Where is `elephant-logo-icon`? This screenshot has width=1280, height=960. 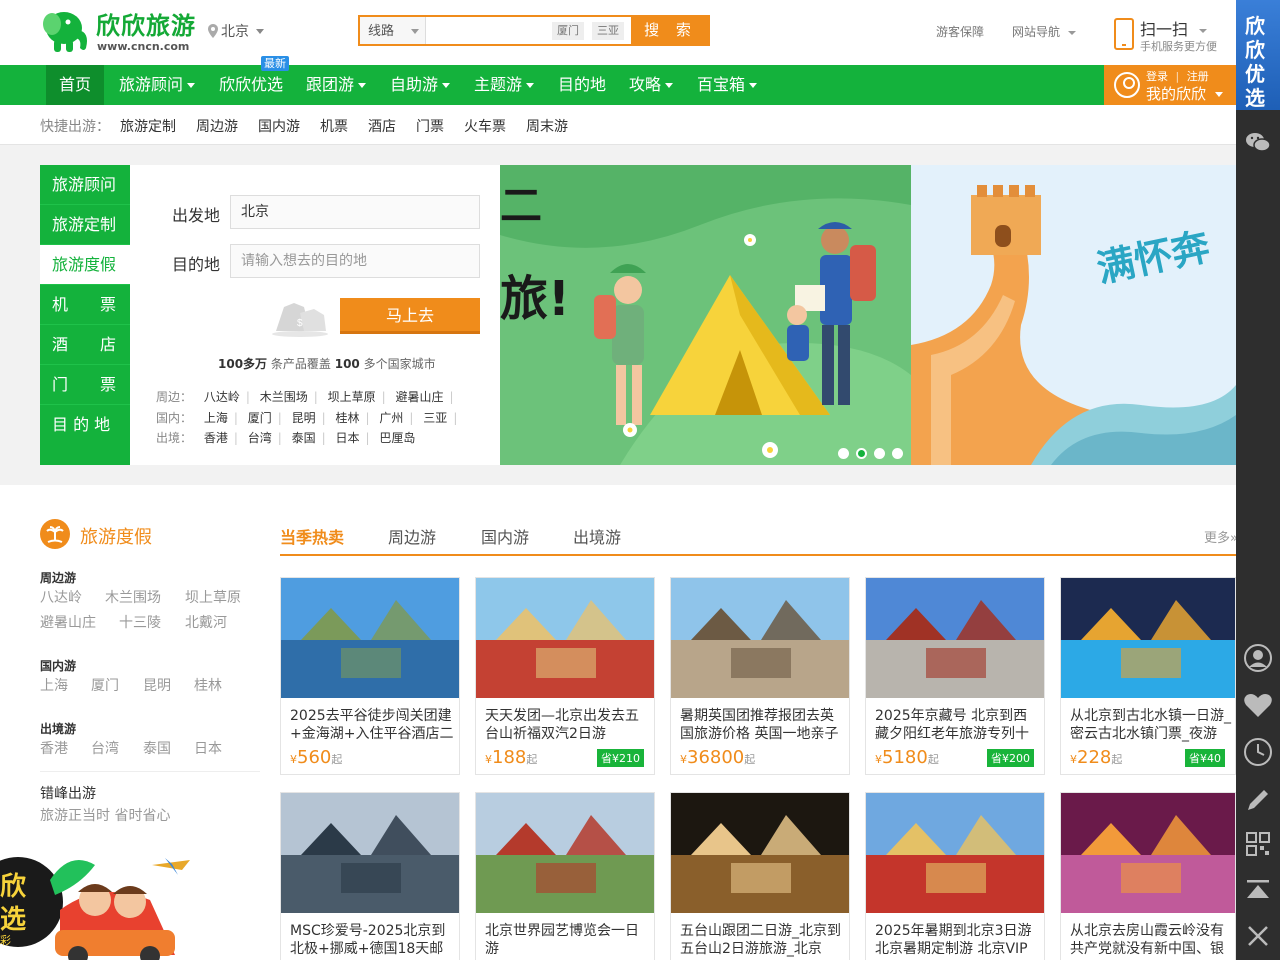
elephant-logo-icon is located at coordinates (66, 31).